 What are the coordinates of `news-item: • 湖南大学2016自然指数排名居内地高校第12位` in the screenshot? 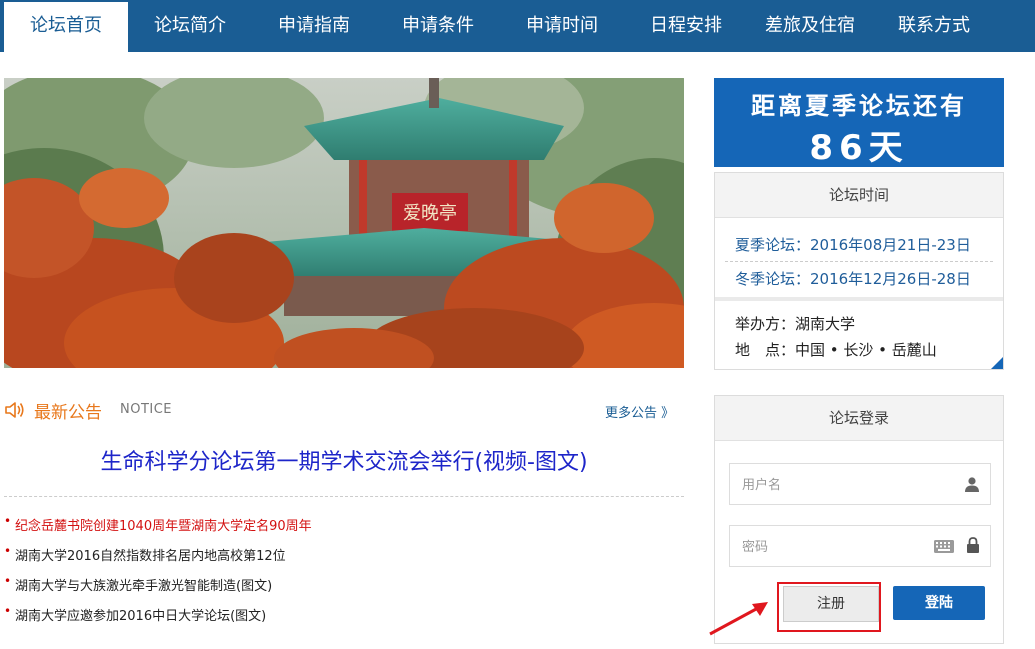 It's located at (344, 554).